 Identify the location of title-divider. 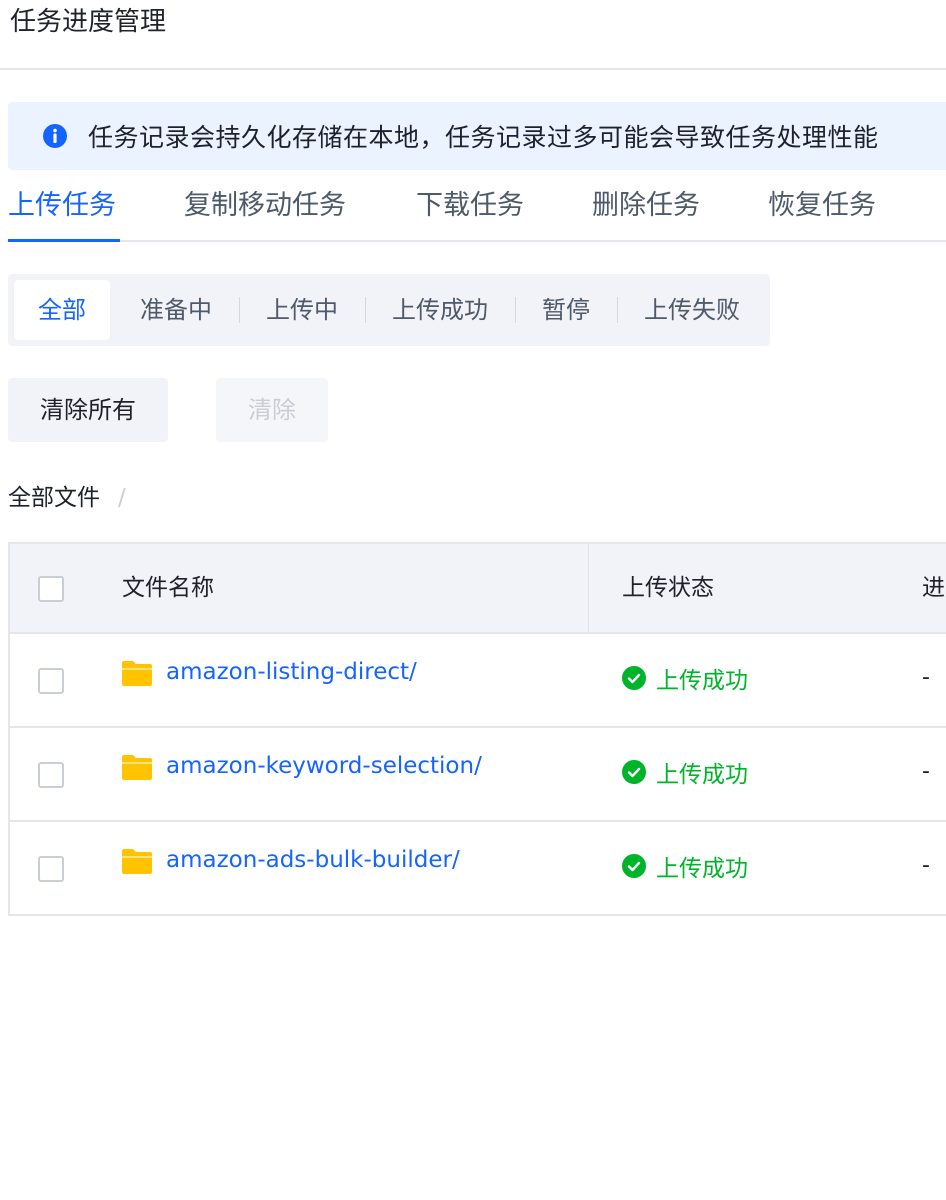
(473, 69).